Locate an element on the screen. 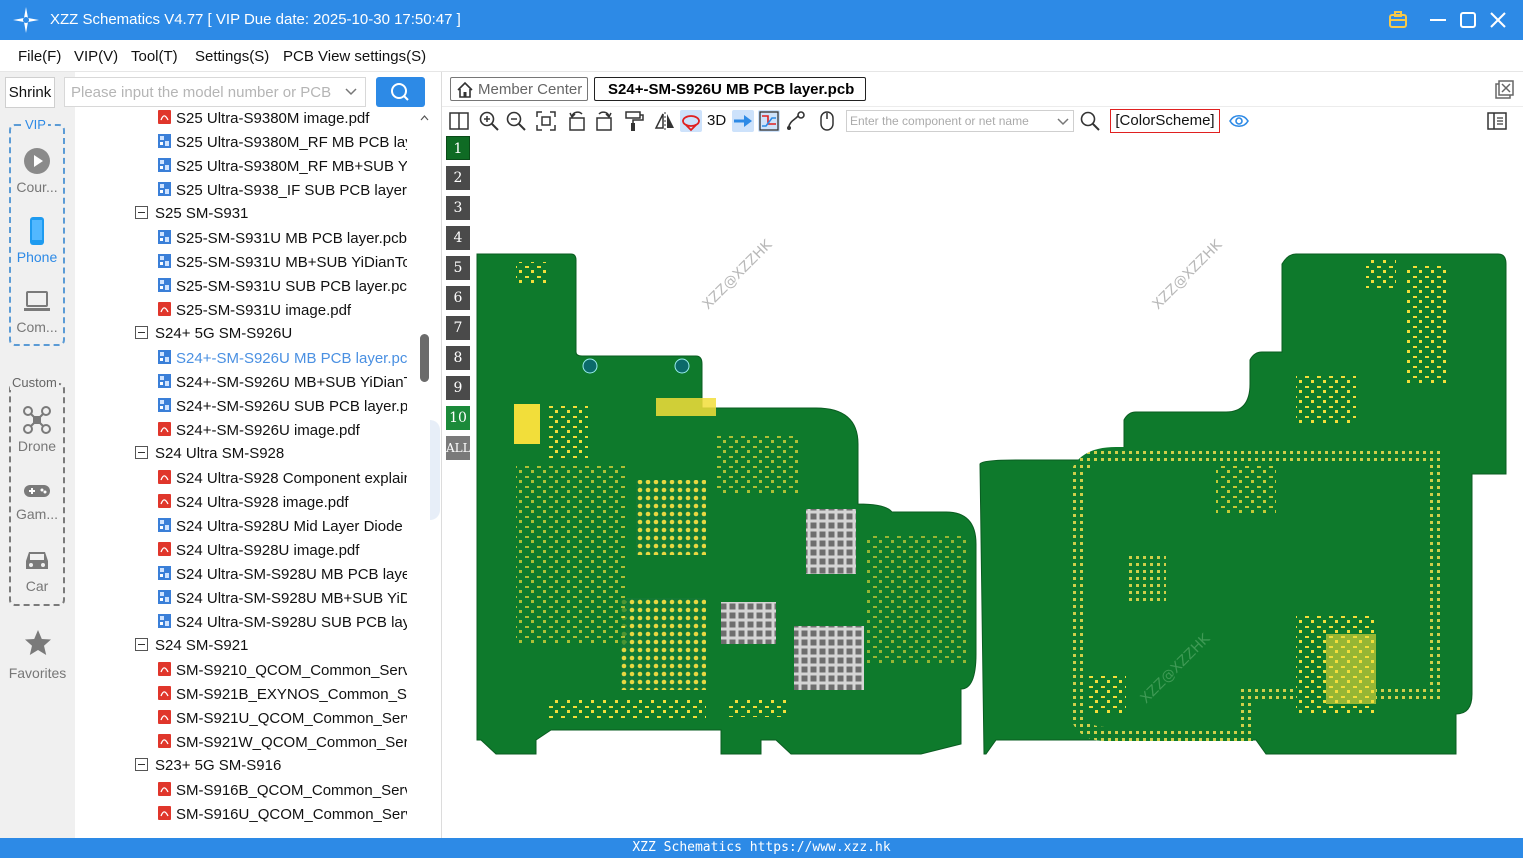 The width and height of the screenshot is (1523, 858). search-button is located at coordinates (400, 92).